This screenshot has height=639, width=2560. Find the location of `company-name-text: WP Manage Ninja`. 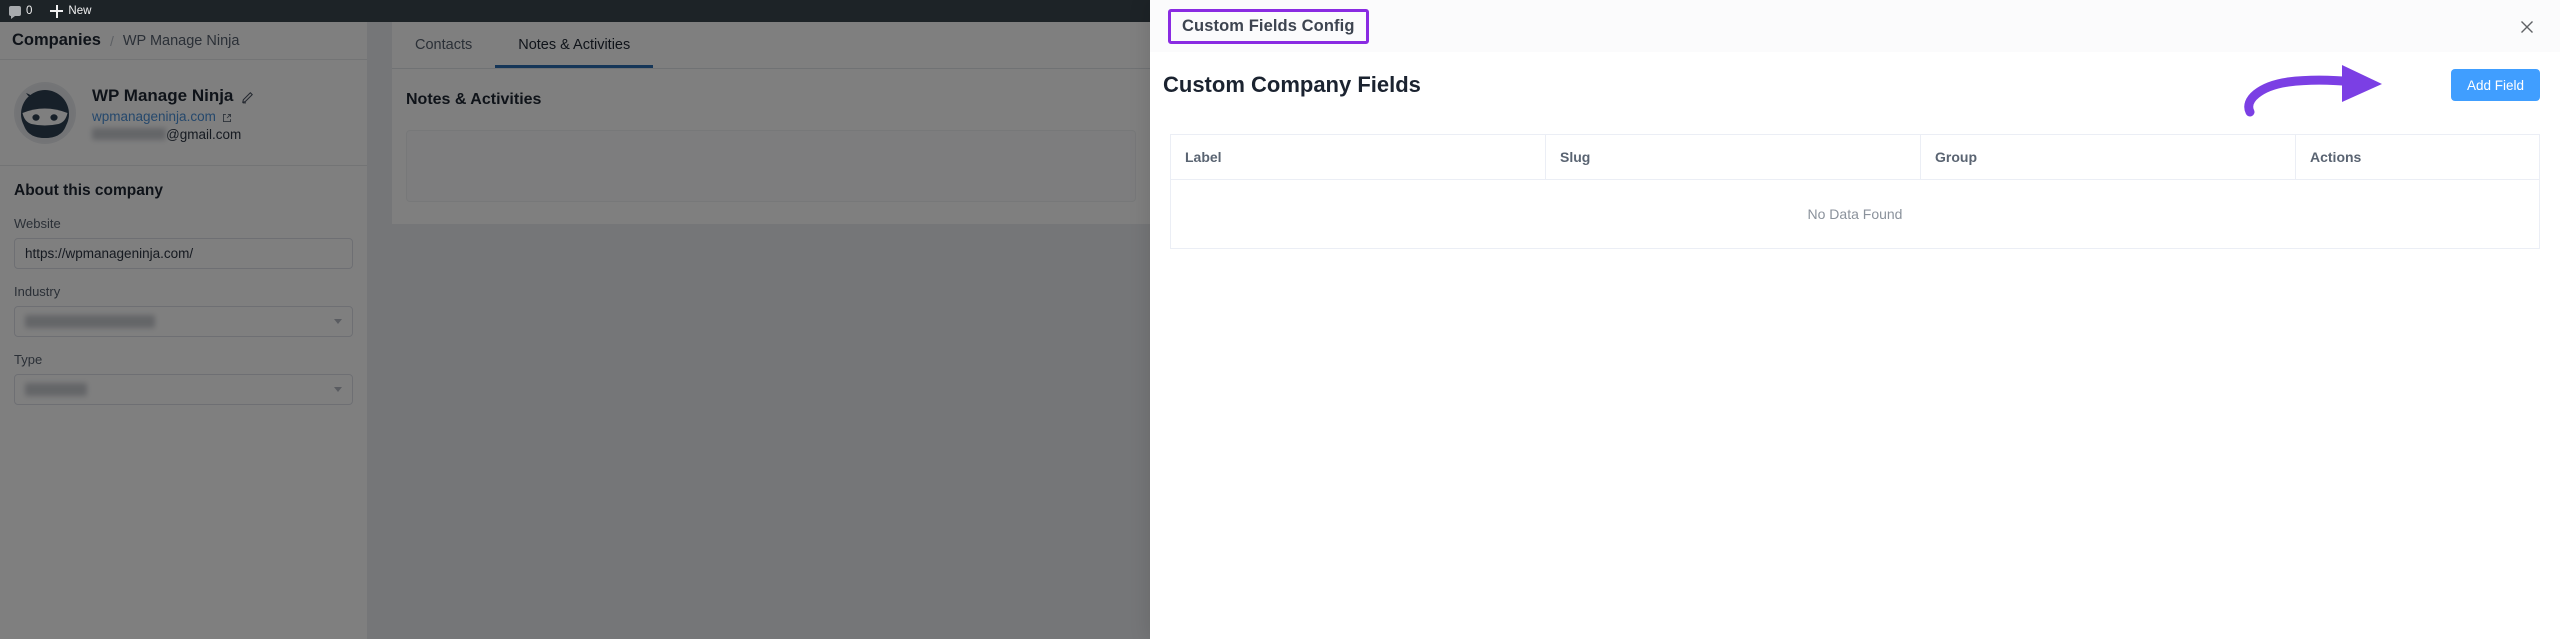

company-name-text: WP Manage Ninja is located at coordinates (163, 95).